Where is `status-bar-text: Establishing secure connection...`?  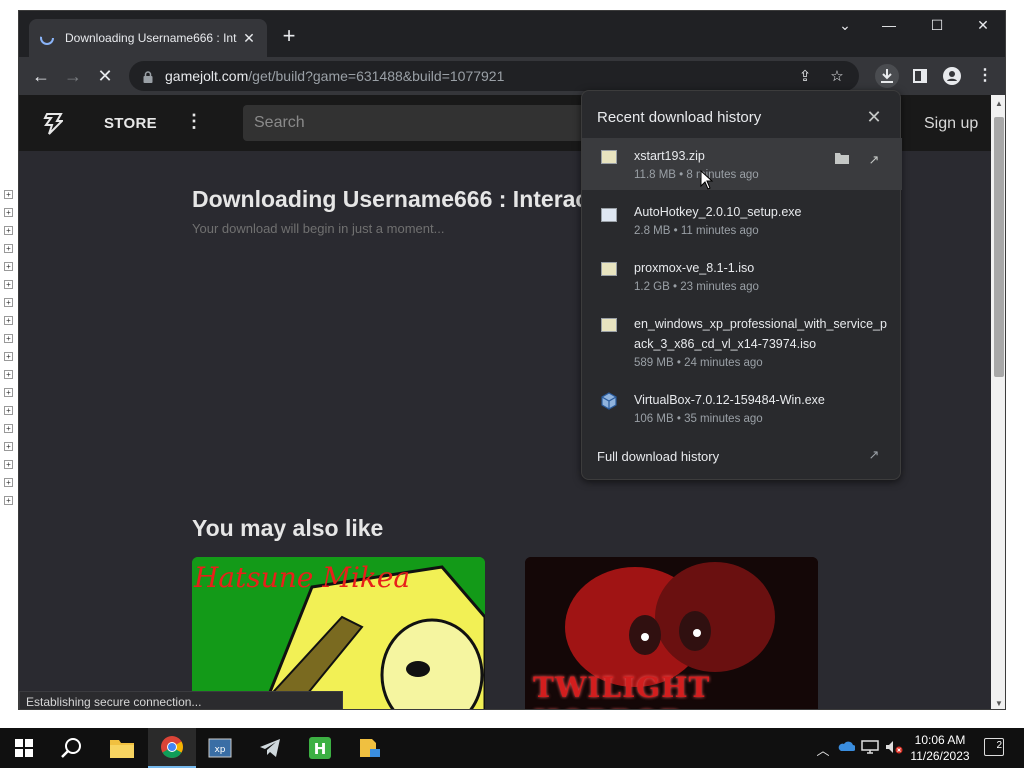 status-bar-text: Establishing secure connection... is located at coordinates (181, 700).